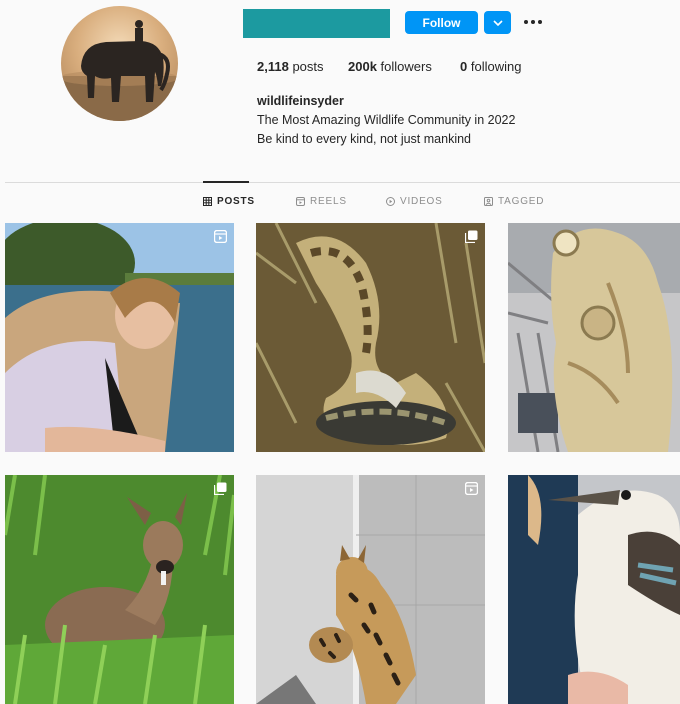  What do you see at coordinates (328, 201) in the screenshot?
I see `tab-label: REELS` at bounding box center [328, 201].